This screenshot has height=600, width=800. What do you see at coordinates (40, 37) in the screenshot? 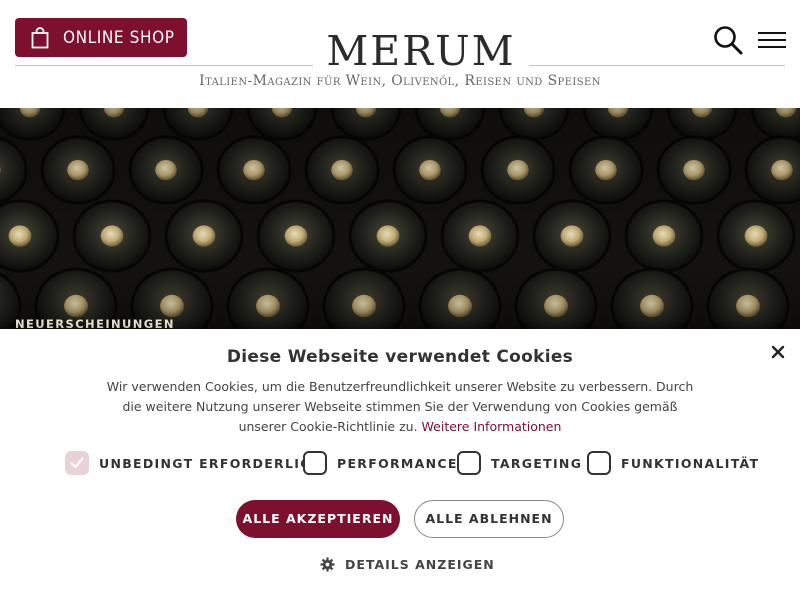
I see `shopping-bag-icon` at bounding box center [40, 37].